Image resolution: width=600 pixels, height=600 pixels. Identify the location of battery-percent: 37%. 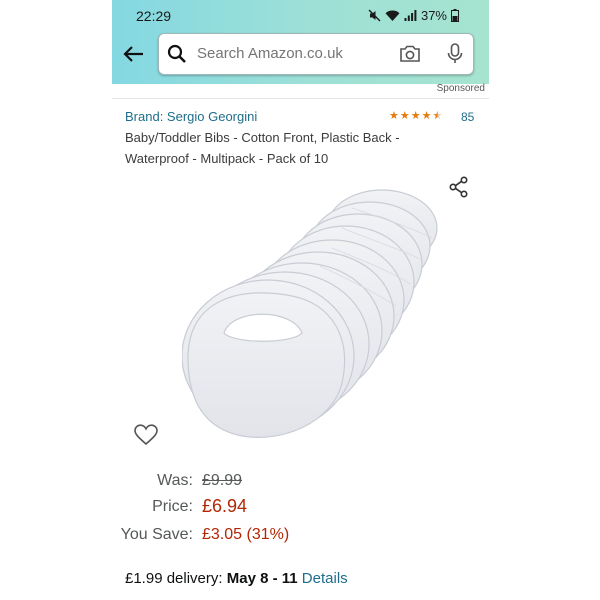
(433, 15).